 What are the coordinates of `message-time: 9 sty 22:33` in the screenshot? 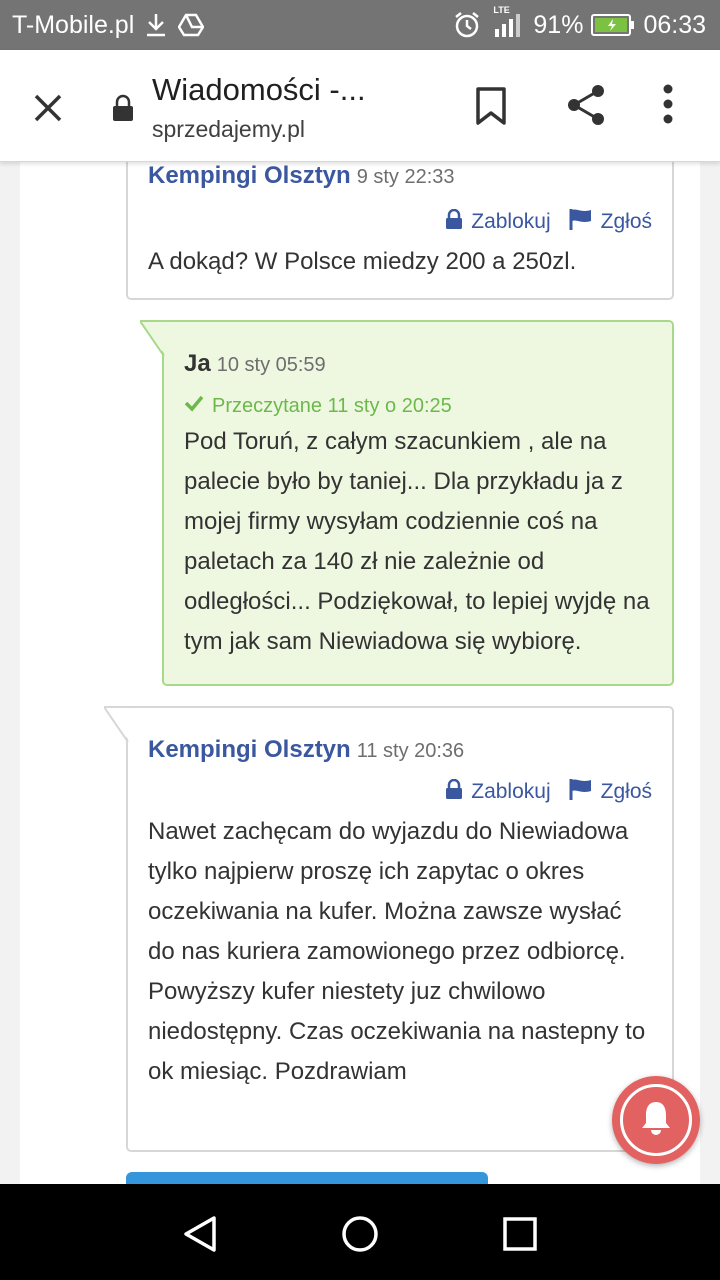 It's located at (405, 177).